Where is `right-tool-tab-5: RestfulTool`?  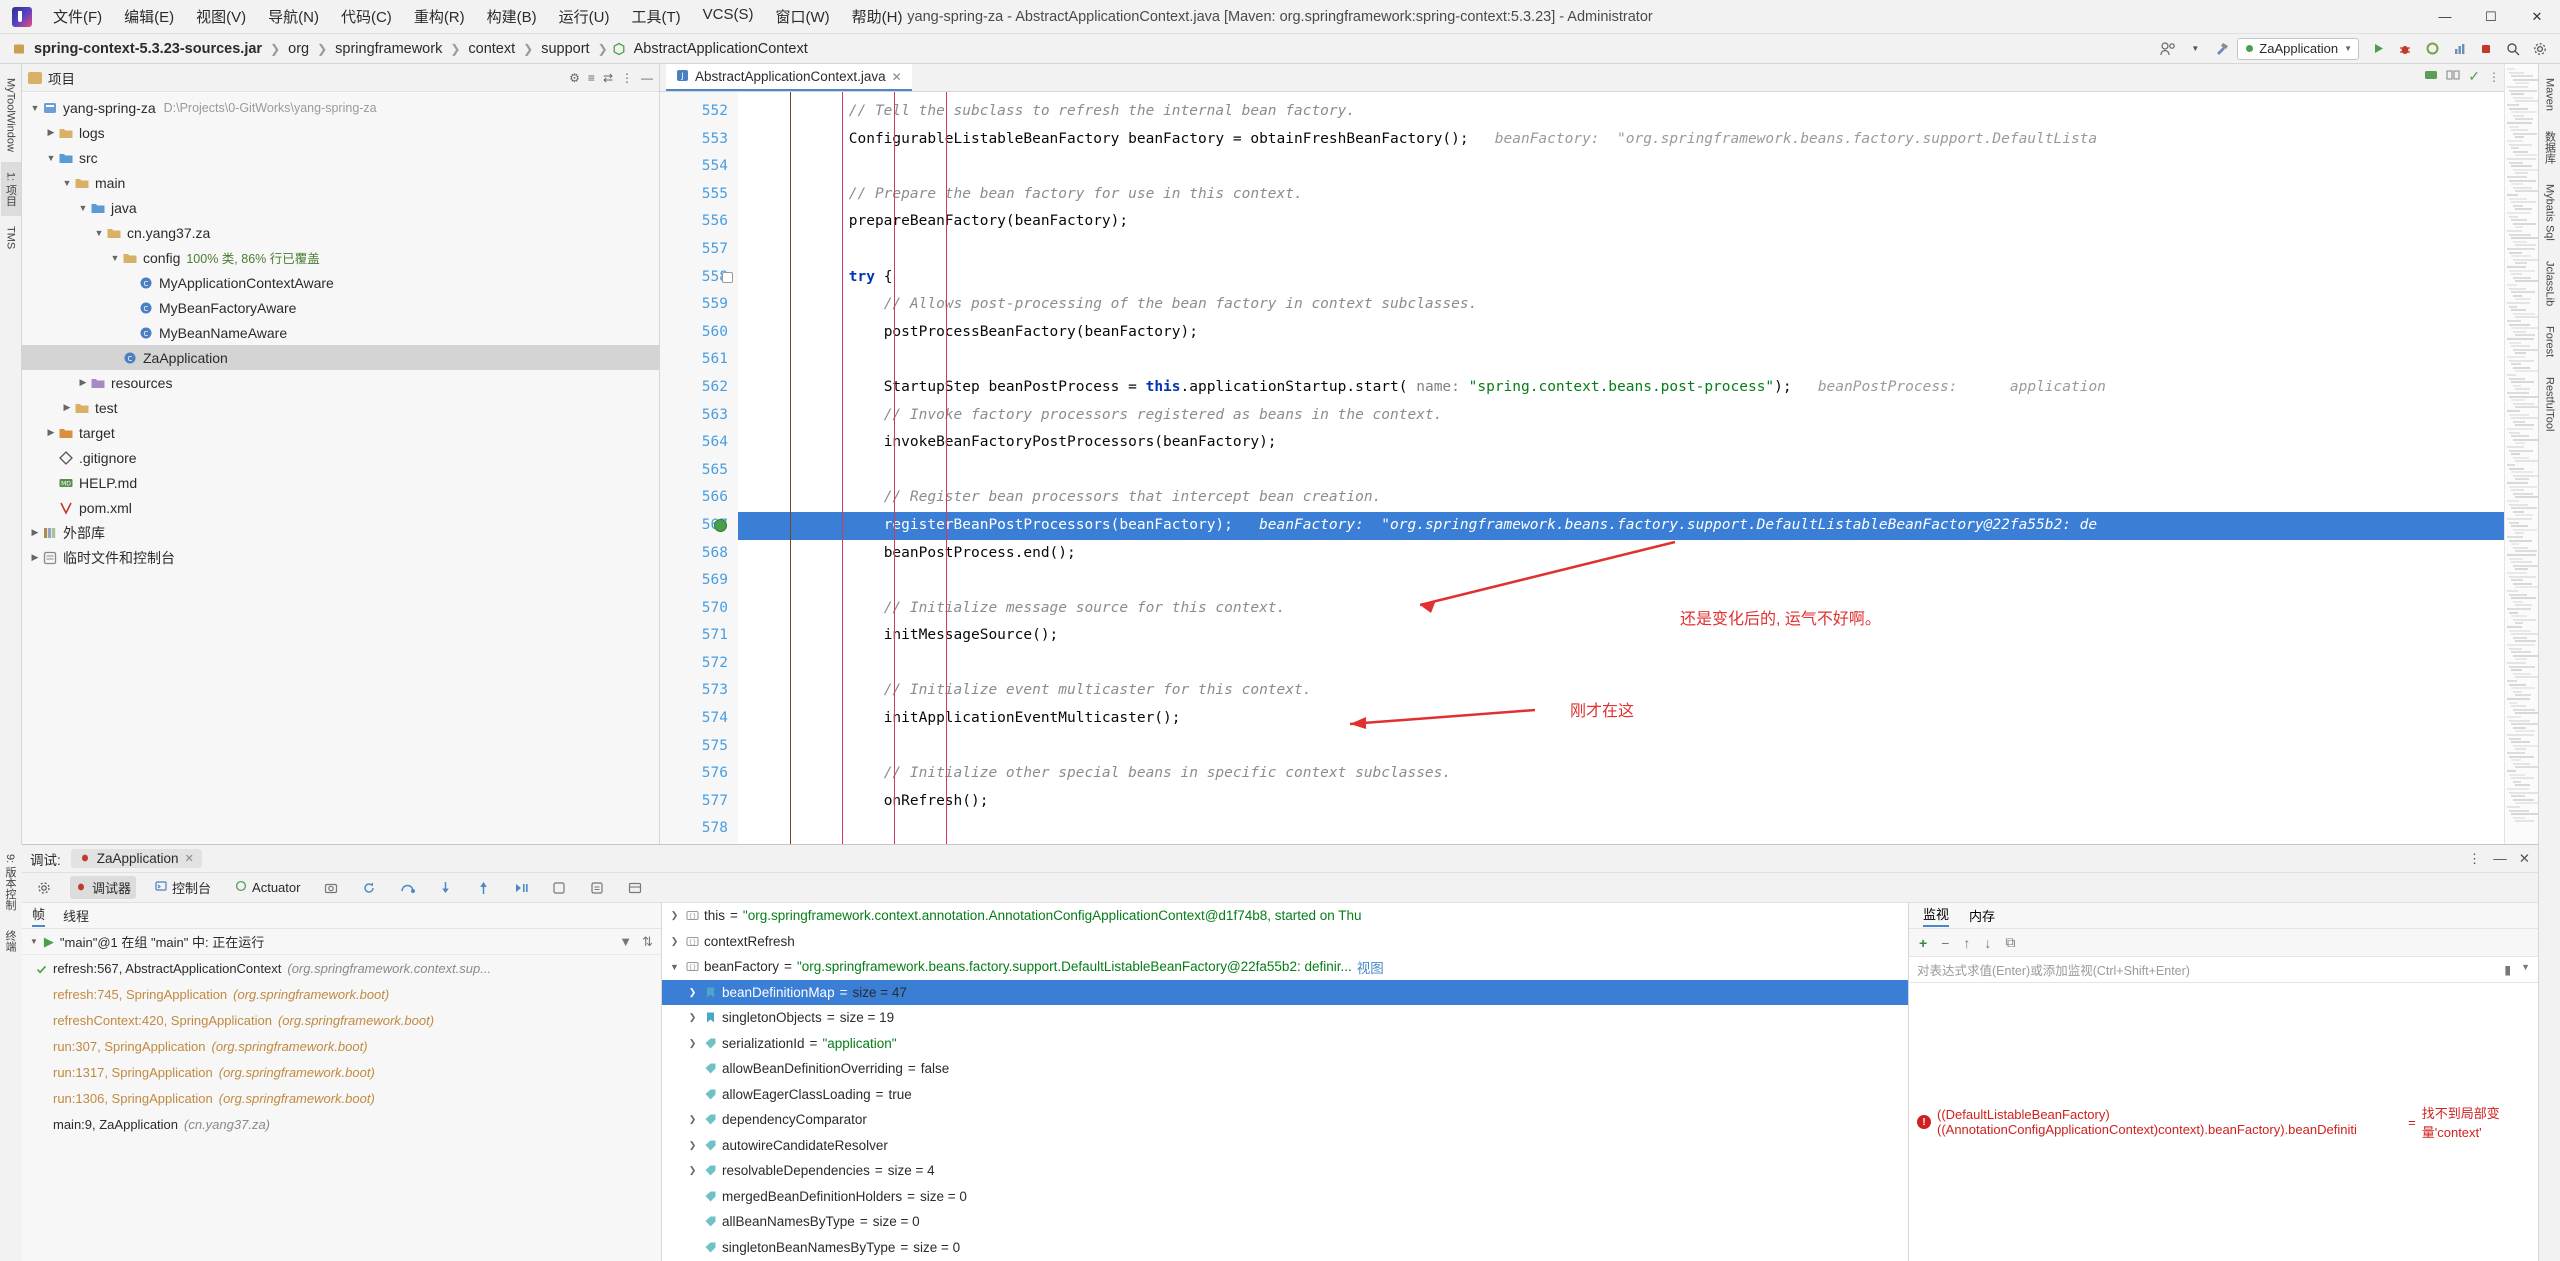 right-tool-tab-5: RestfulTool is located at coordinates (2550, 404).